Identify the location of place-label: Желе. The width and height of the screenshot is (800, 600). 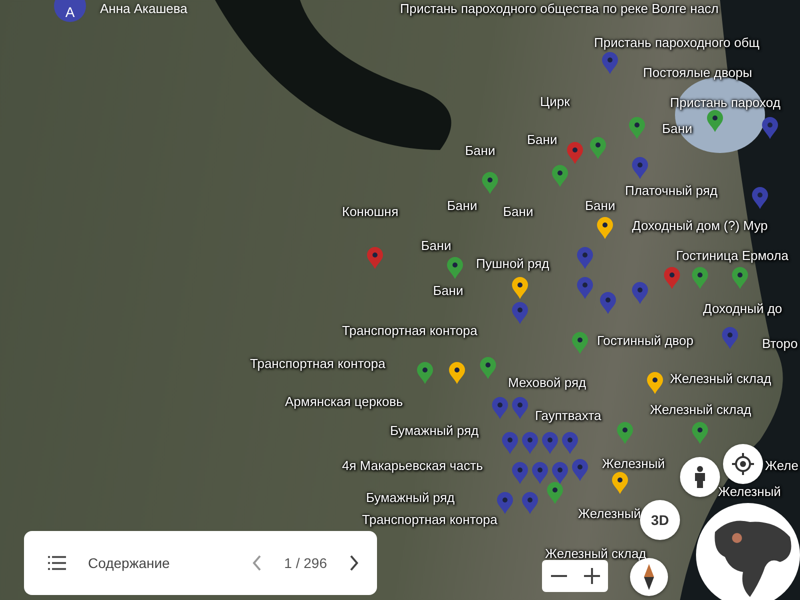
(781, 466).